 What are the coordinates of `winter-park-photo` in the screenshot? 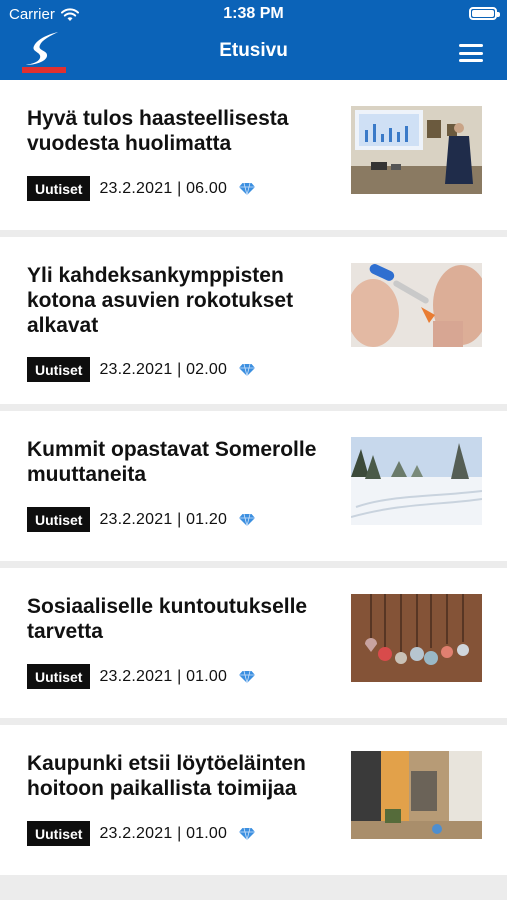 It's located at (416, 481).